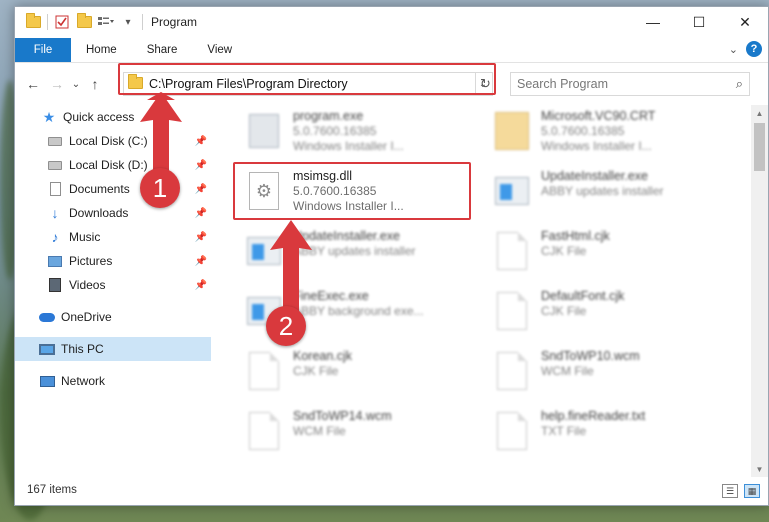 This screenshot has width=769, height=522. Describe the element at coordinates (602, 191) in the screenshot. I see `file-description: ABBY updates installer` at that location.